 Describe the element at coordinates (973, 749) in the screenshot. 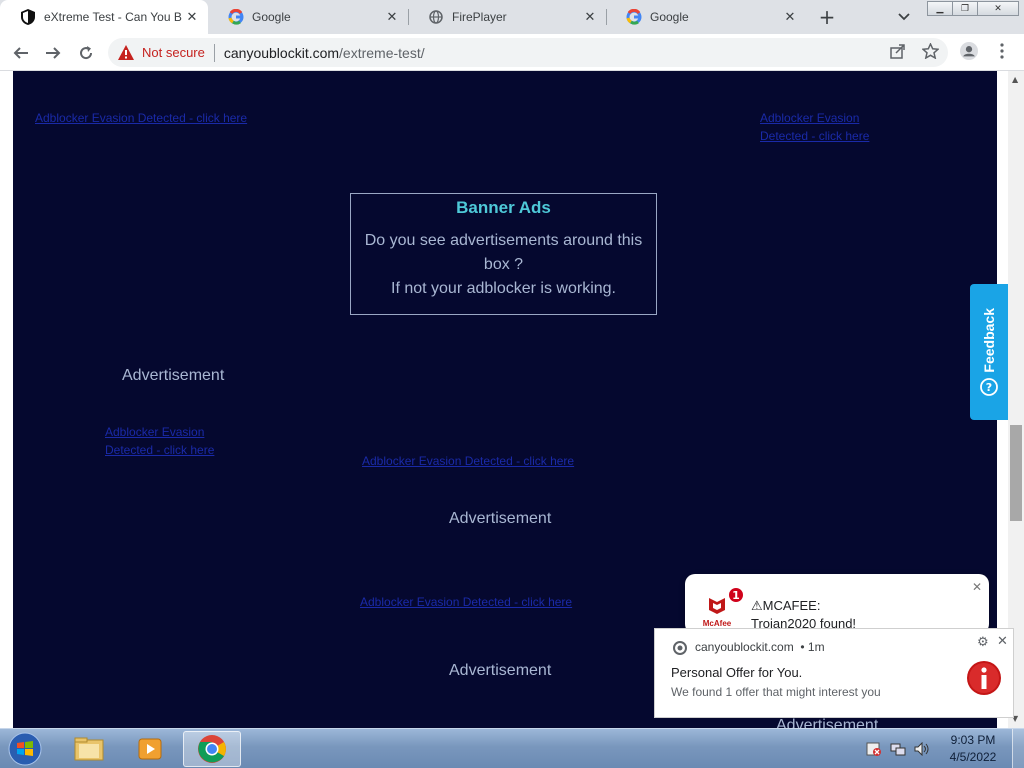

I see `system-clock: 9:03 PM 4/5/2022` at that location.